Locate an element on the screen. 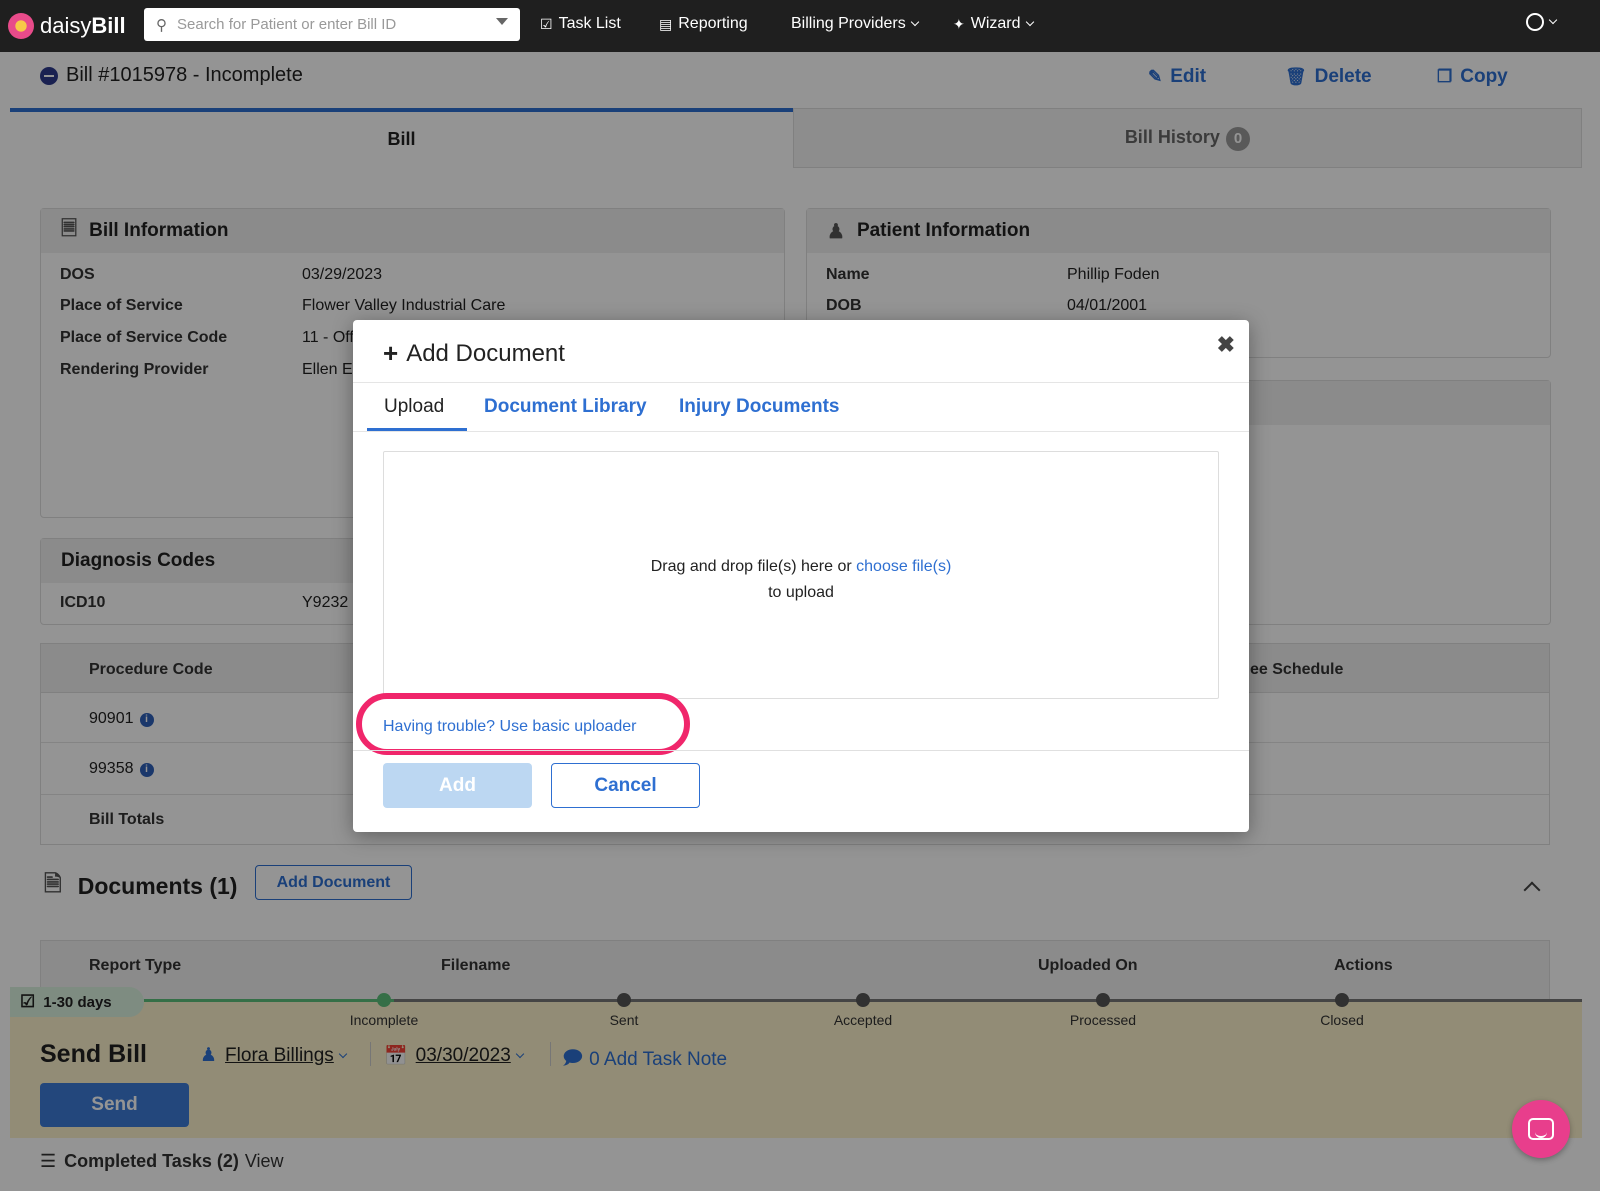 The image size is (1600, 1191). basic-uploader-link: Having trouble? Use basic uploader is located at coordinates (509, 727).